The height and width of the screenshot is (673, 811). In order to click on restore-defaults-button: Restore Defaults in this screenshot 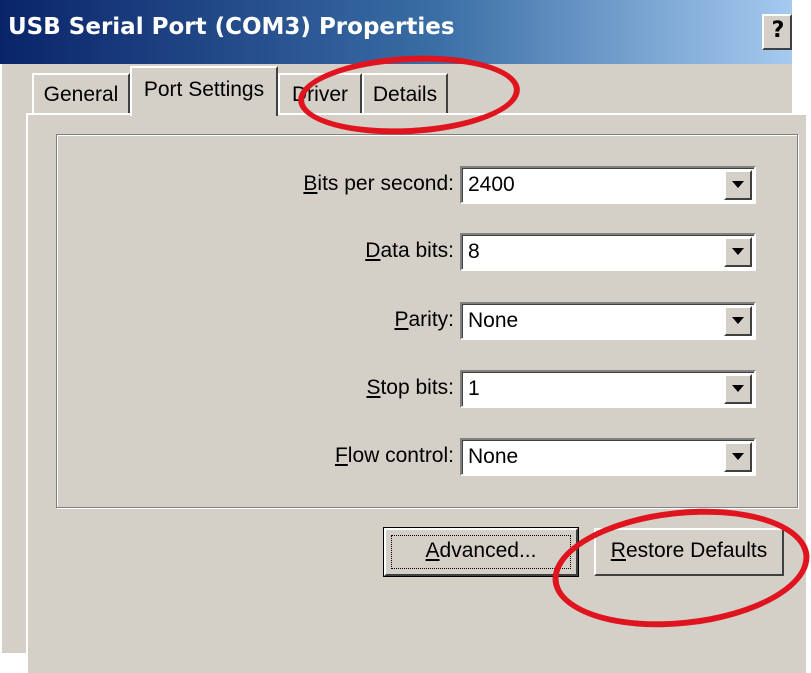, I will do `click(689, 552)`.